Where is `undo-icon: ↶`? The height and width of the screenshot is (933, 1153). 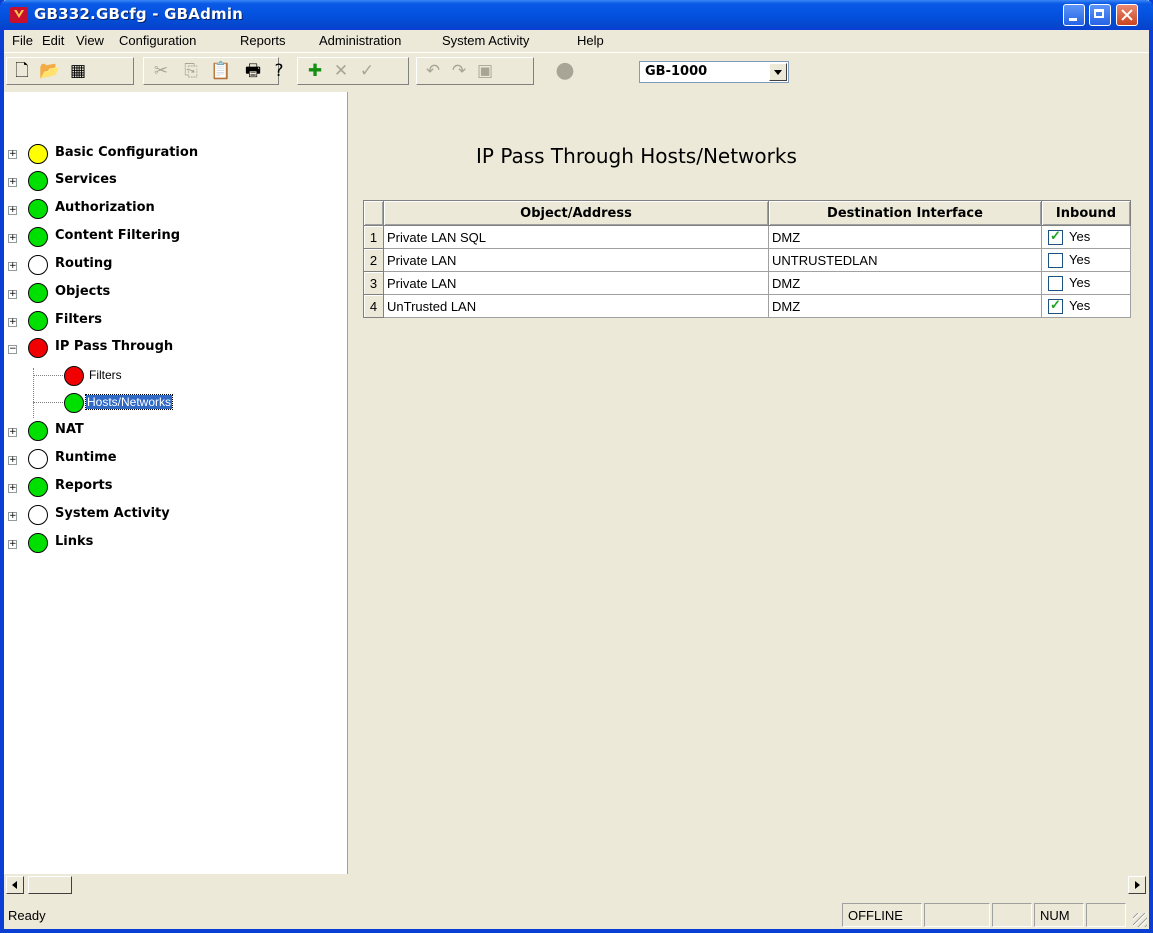 undo-icon: ↶ is located at coordinates (433, 71).